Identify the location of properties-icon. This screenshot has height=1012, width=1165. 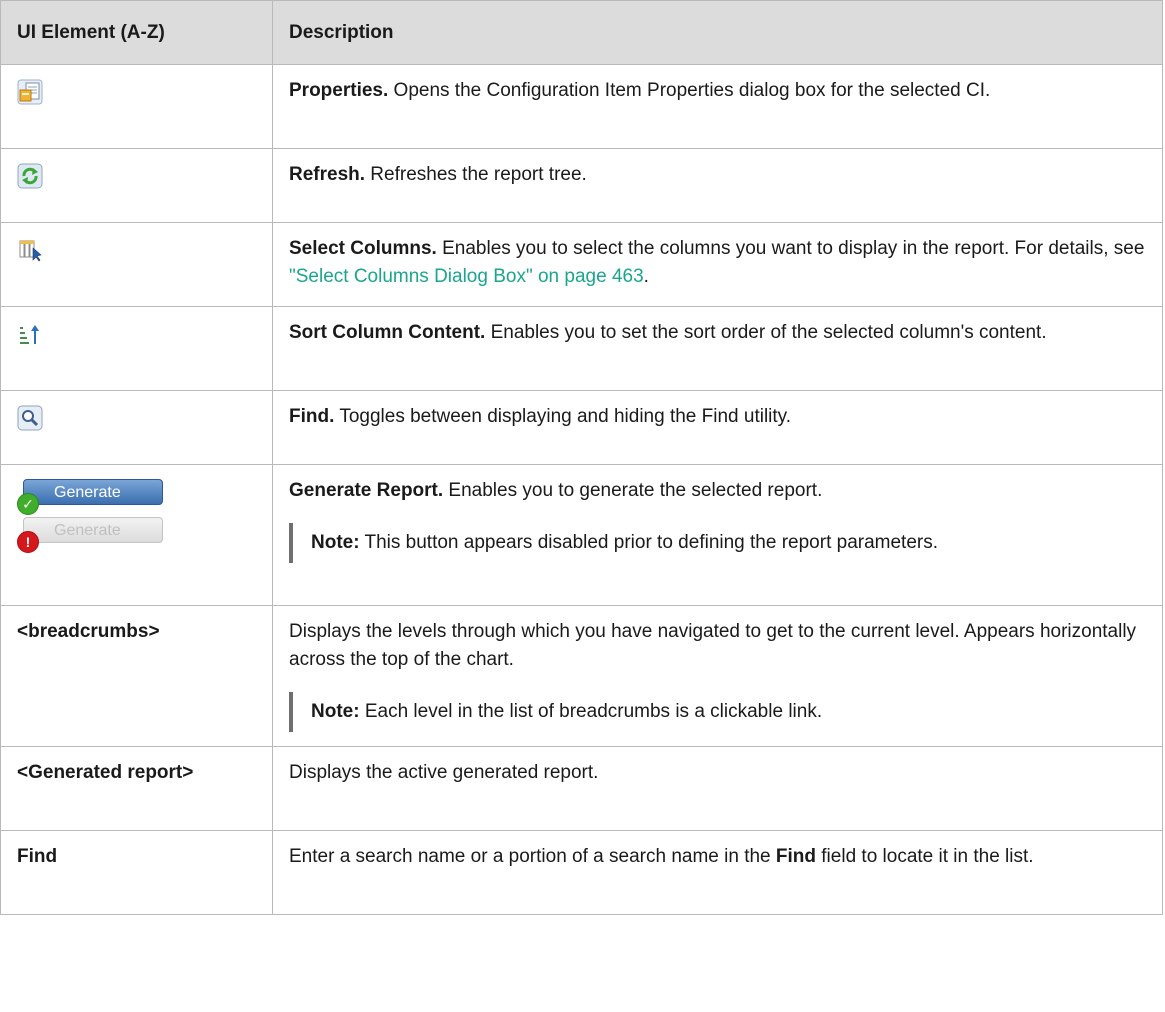
(30, 92).